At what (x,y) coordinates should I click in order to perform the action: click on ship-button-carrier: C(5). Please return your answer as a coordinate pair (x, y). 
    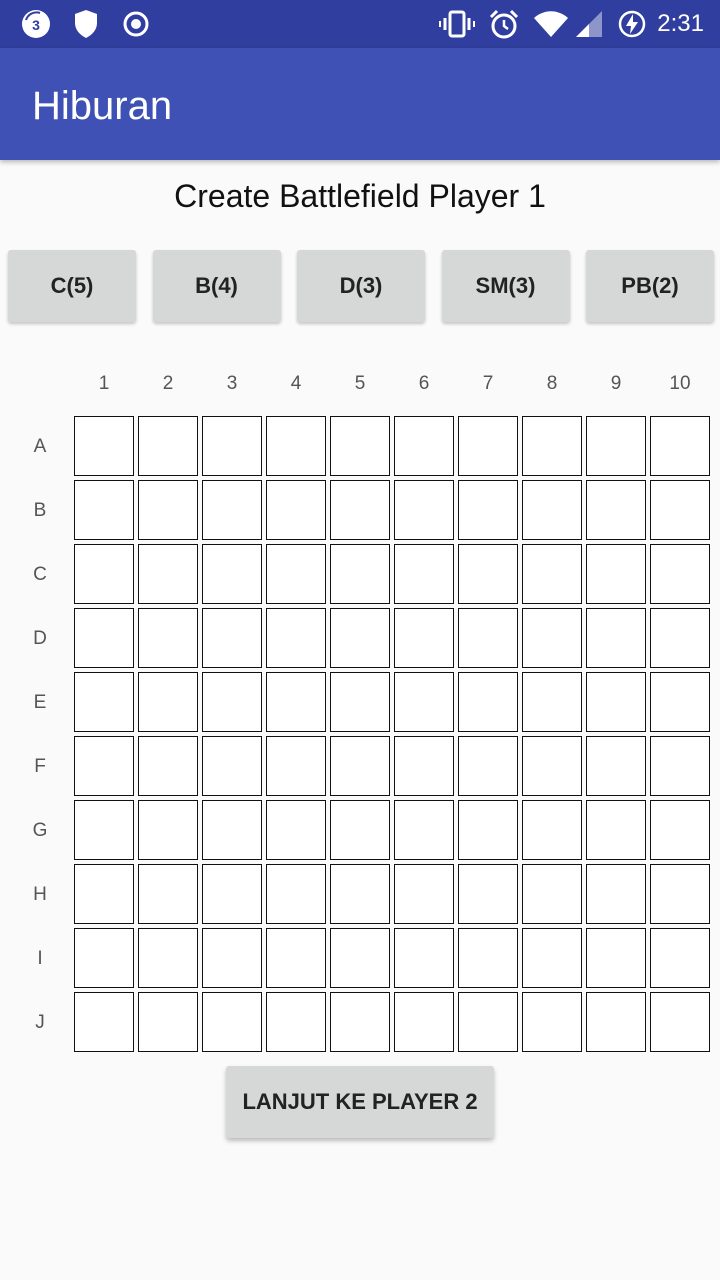
    Looking at the image, I should click on (72, 286).